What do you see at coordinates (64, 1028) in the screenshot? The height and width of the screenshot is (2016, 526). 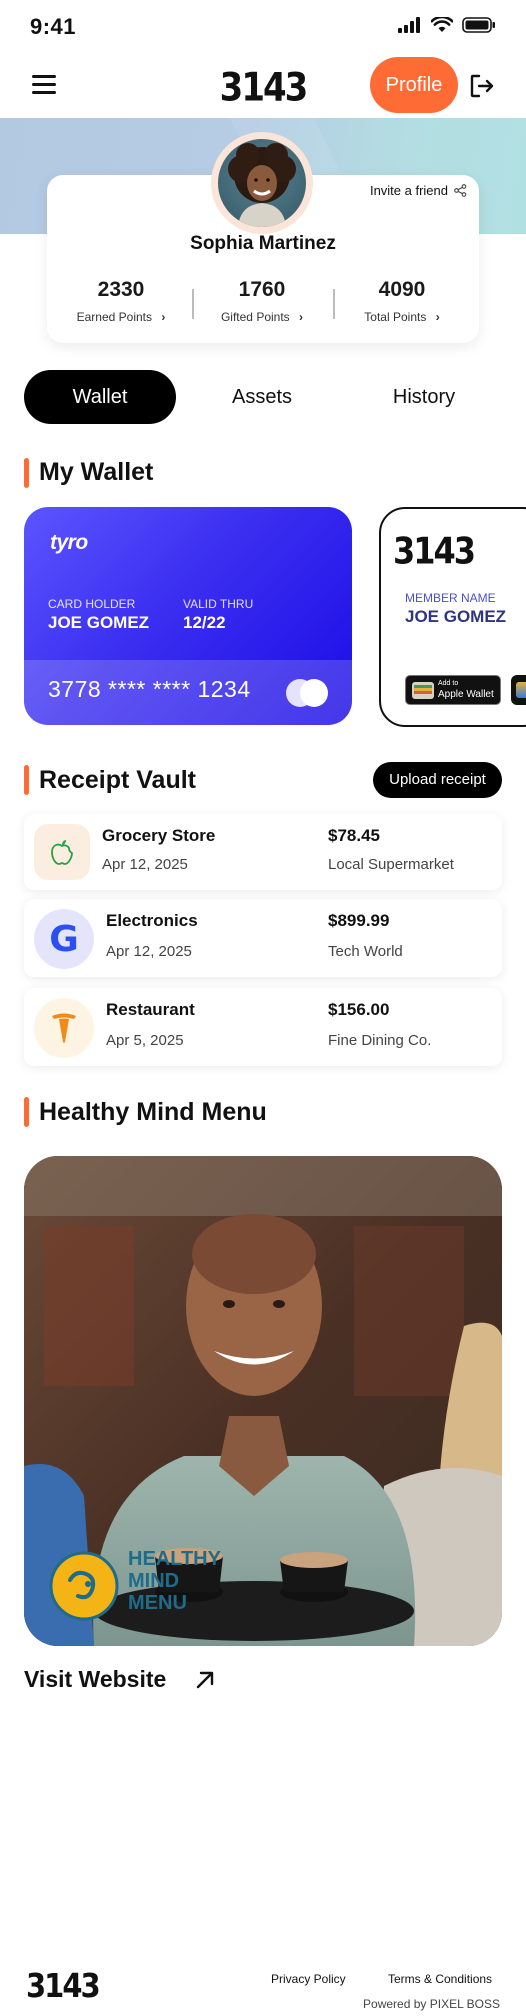 I see `tesla-icon` at bounding box center [64, 1028].